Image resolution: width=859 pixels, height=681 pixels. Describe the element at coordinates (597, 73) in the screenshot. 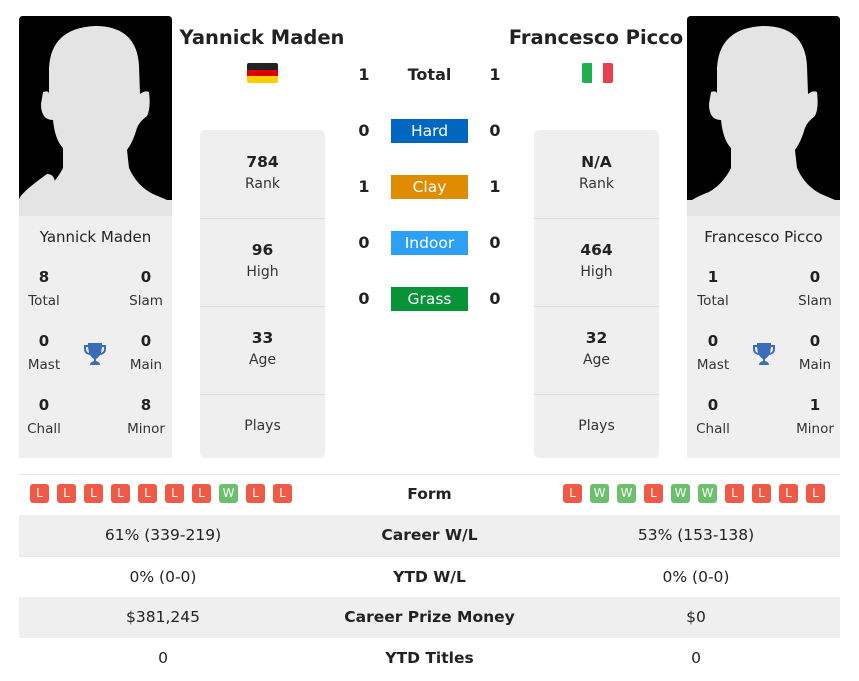

I see `italy-flag-icon` at that location.